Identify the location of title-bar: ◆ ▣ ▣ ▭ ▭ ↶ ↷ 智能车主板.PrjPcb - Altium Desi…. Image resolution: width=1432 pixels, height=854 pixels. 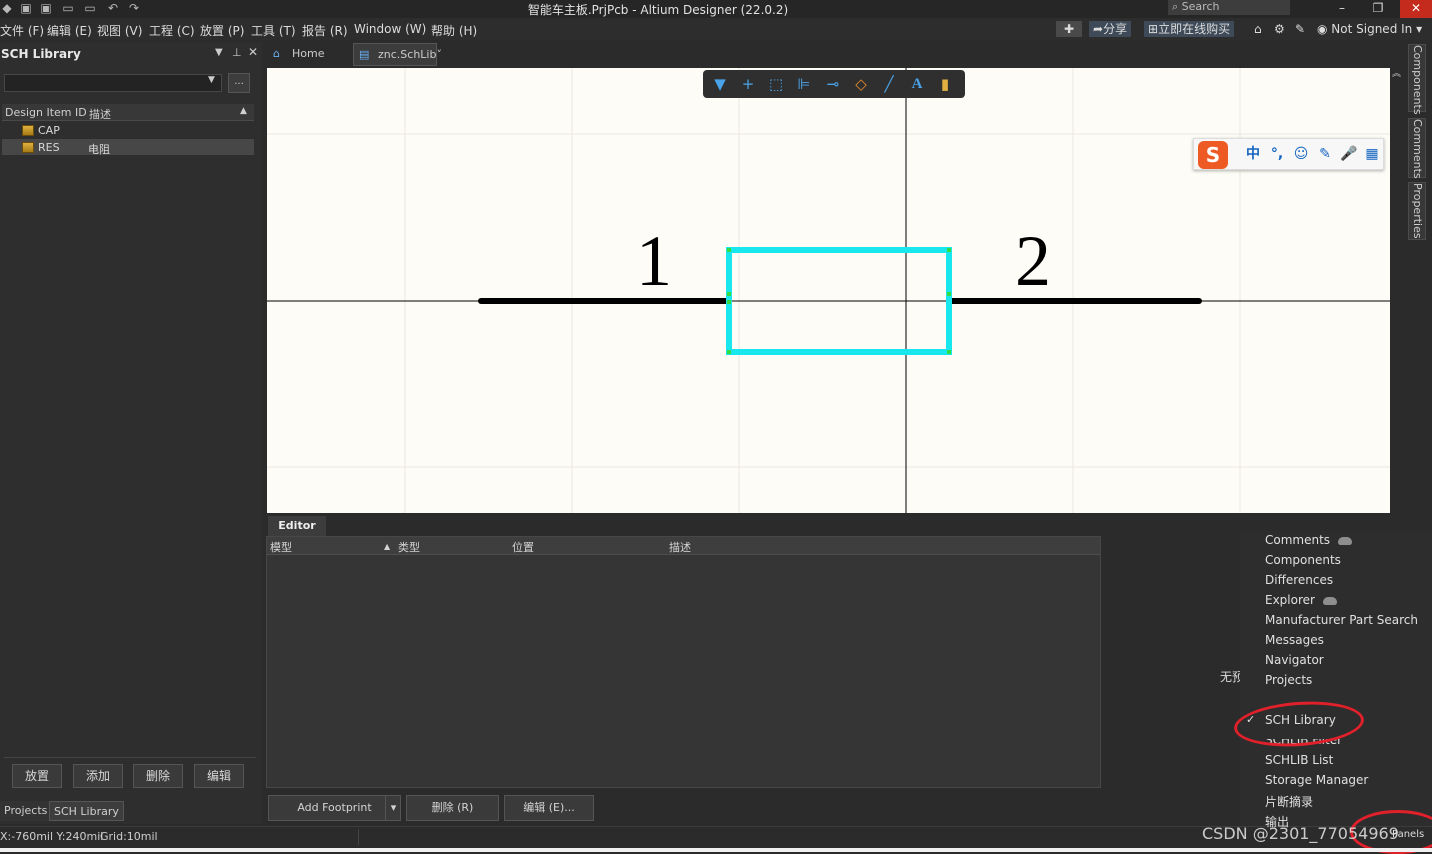
(716, 9).